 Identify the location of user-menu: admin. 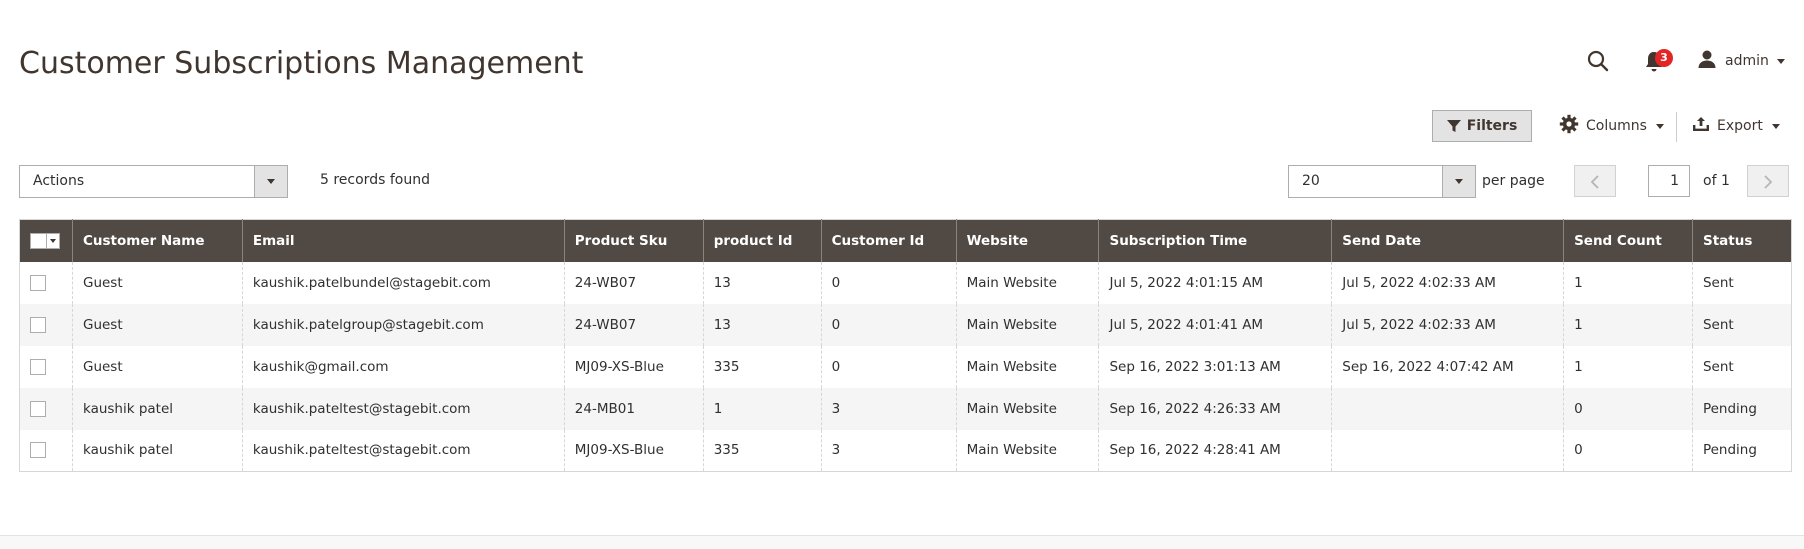
(1741, 61).